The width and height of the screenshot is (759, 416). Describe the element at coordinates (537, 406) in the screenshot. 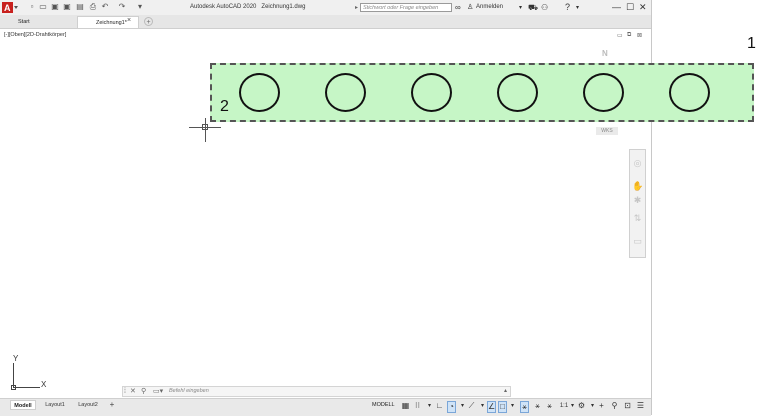

I see `autoscale-icon: ⚹` at that location.